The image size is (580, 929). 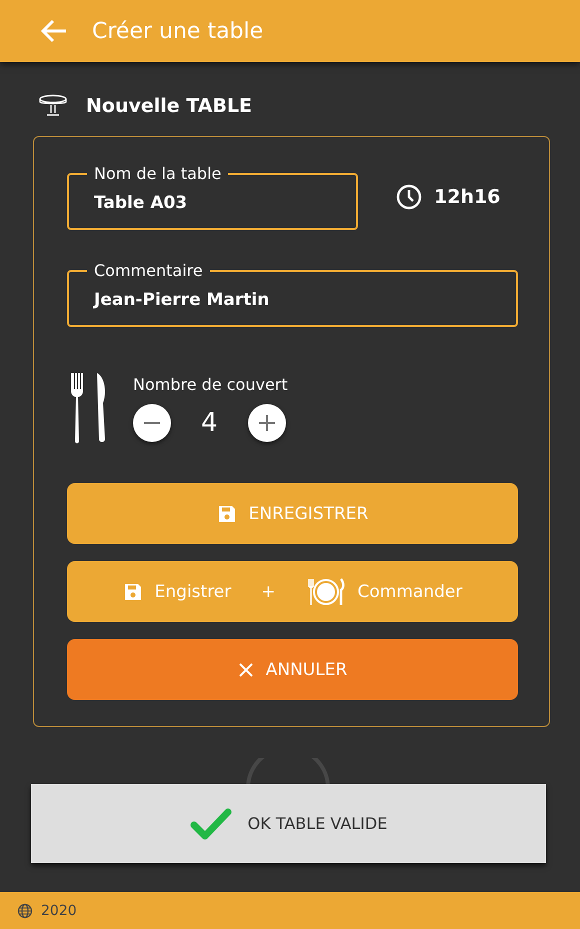 I want to click on footer-year: 2020, so click(x=59, y=910).